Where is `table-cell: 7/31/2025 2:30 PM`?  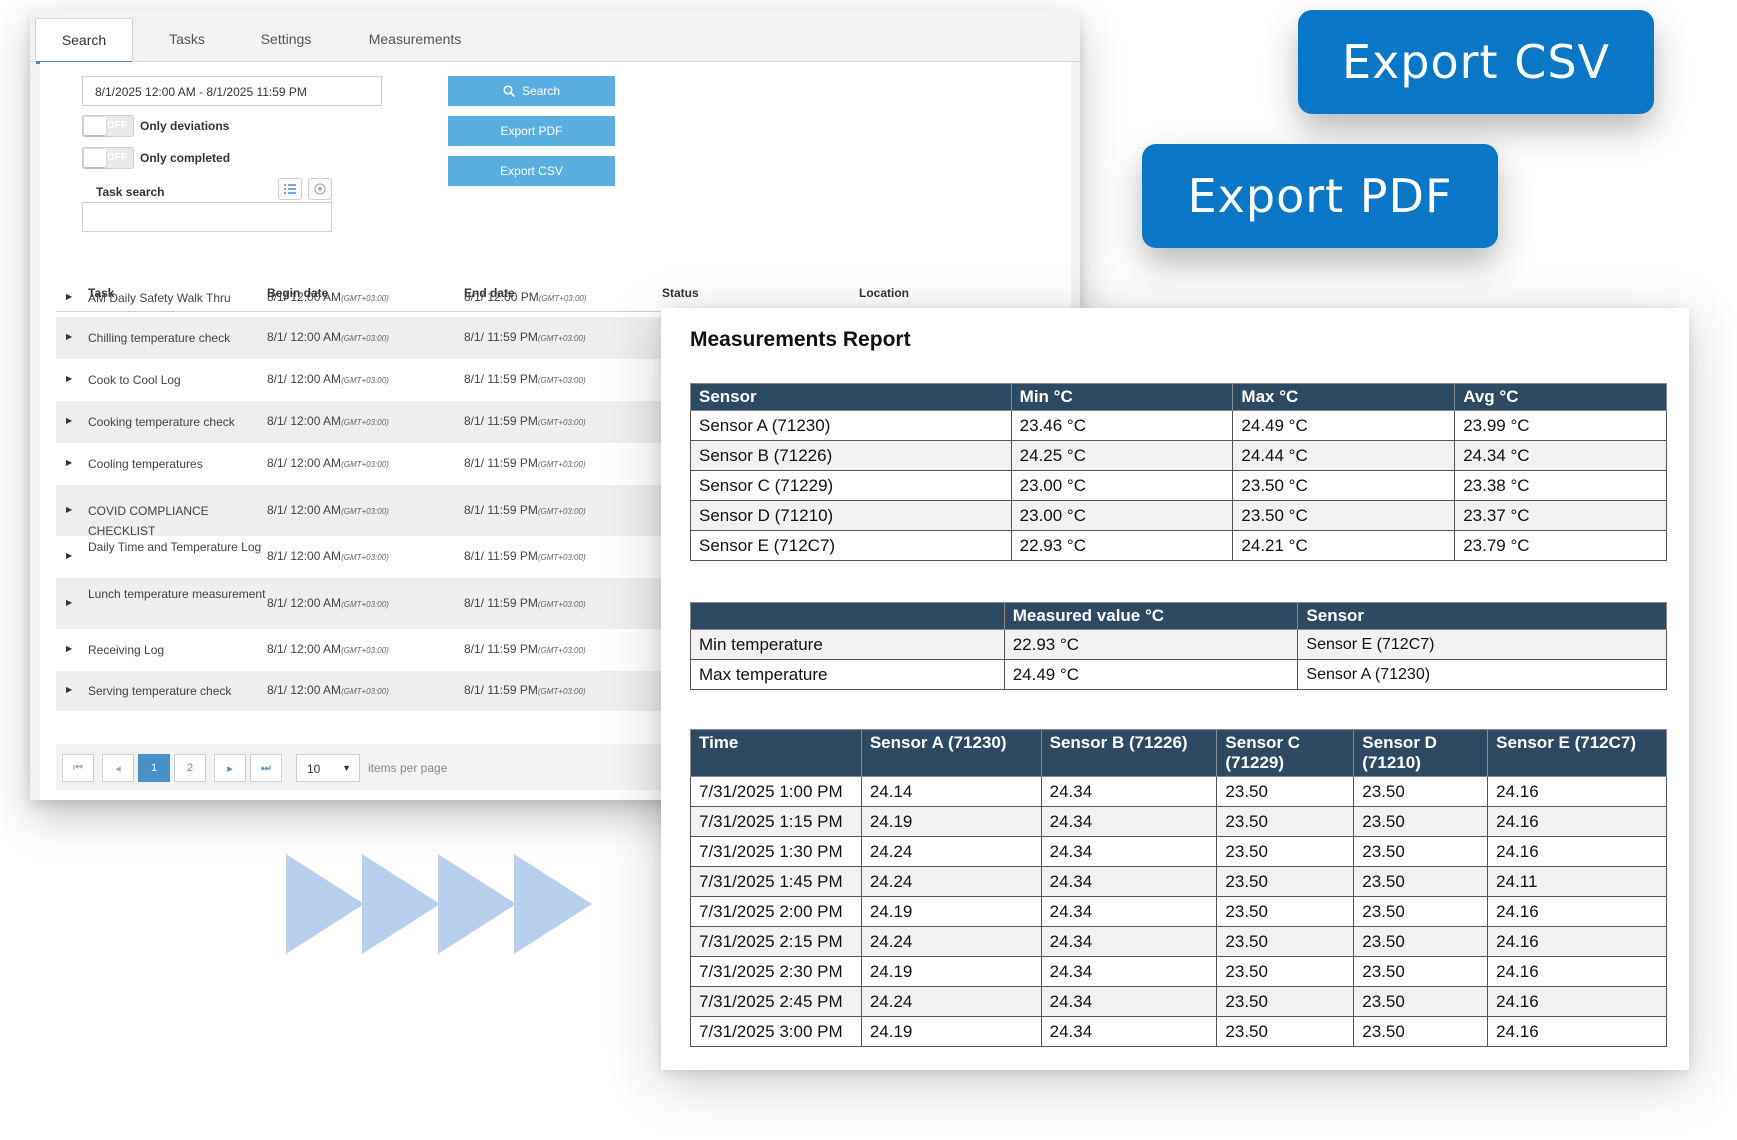 table-cell: 7/31/2025 2:30 PM is located at coordinates (776, 971).